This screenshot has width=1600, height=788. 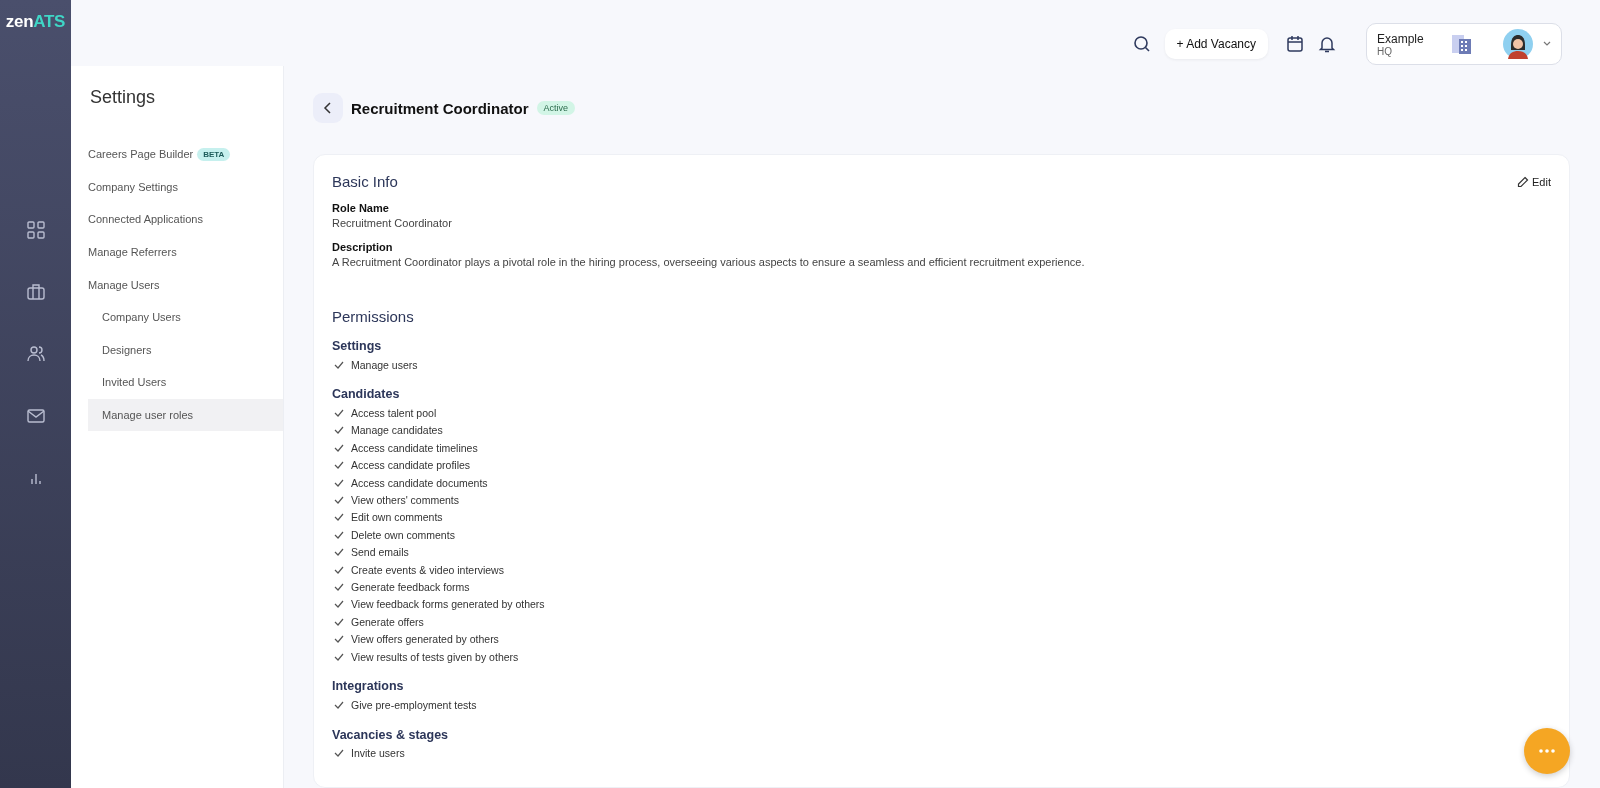 I want to click on field-value: A Recruitment Coordinator plays a pivotal role in the hiring process, overseeing various aspects to ensure a seamless and efficient recruitment experience., so click(x=709, y=262).